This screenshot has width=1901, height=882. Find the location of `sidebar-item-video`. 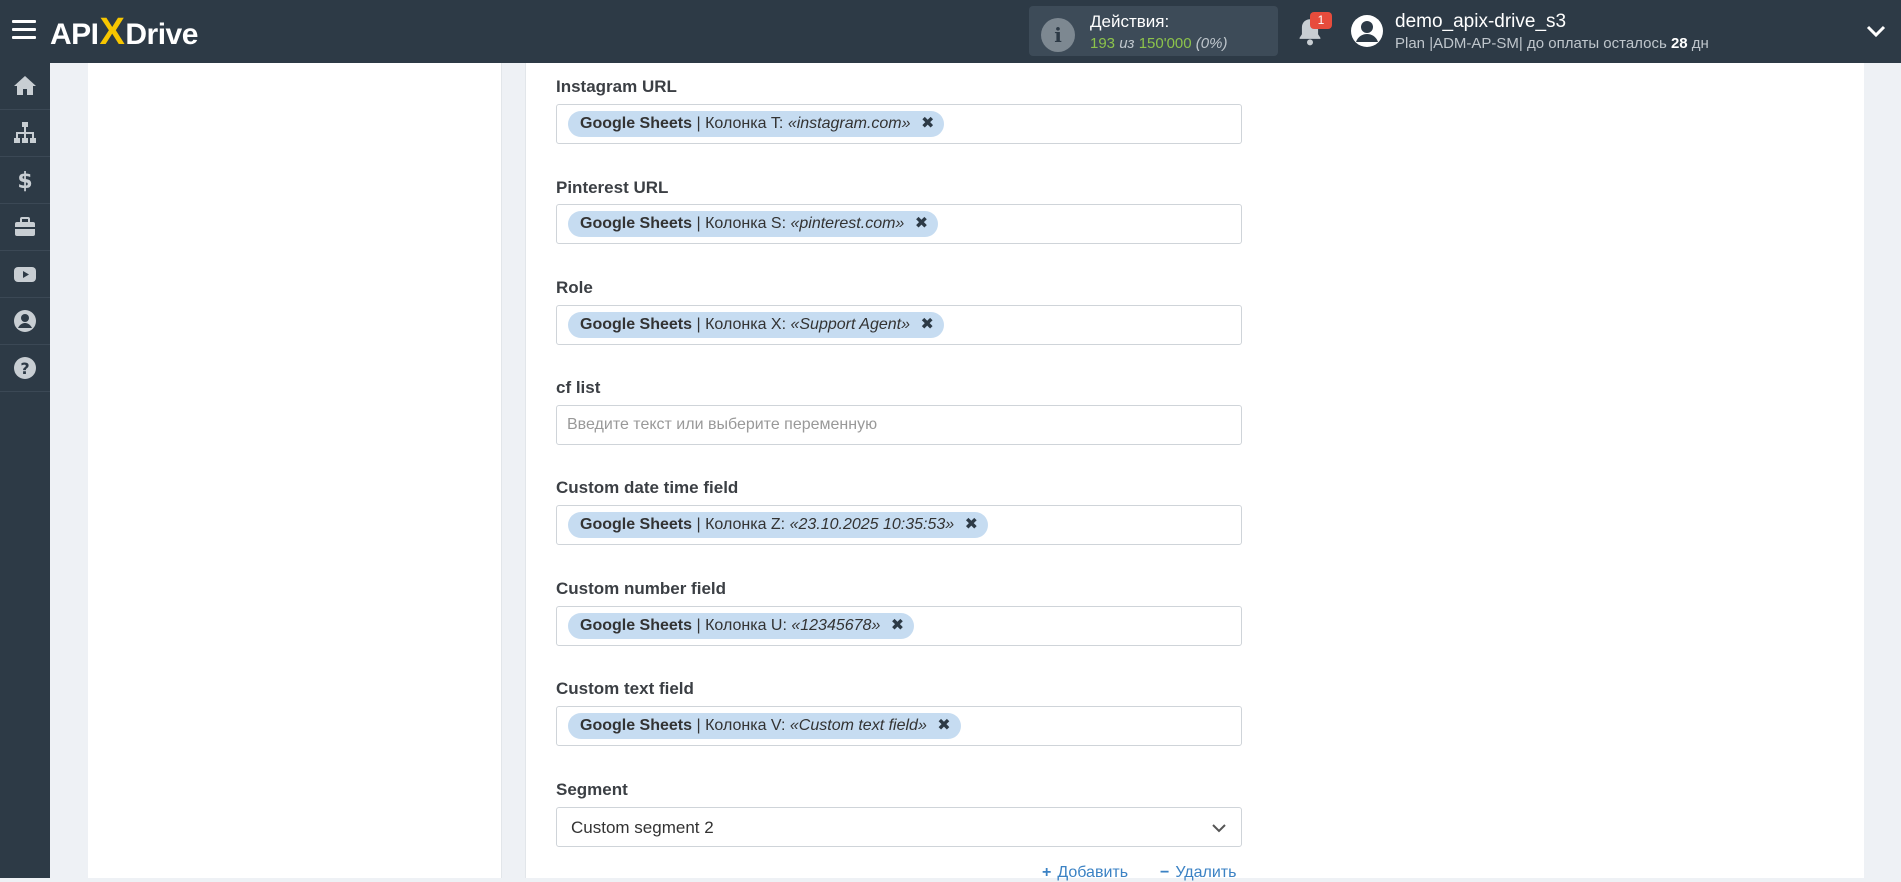

sidebar-item-video is located at coordinates (25, 274).